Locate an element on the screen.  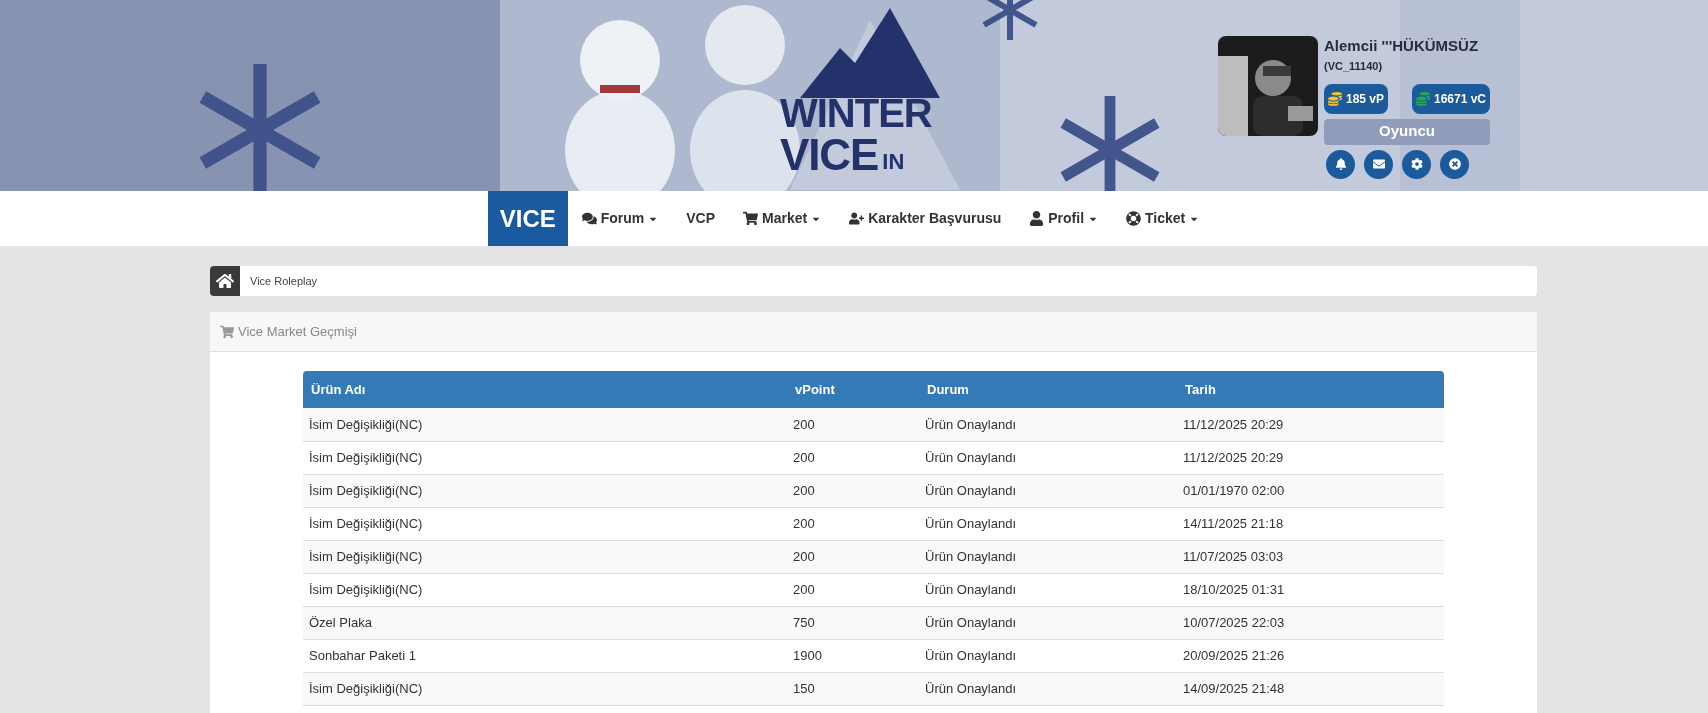
chat-icon is located at coordinates (589, 218).